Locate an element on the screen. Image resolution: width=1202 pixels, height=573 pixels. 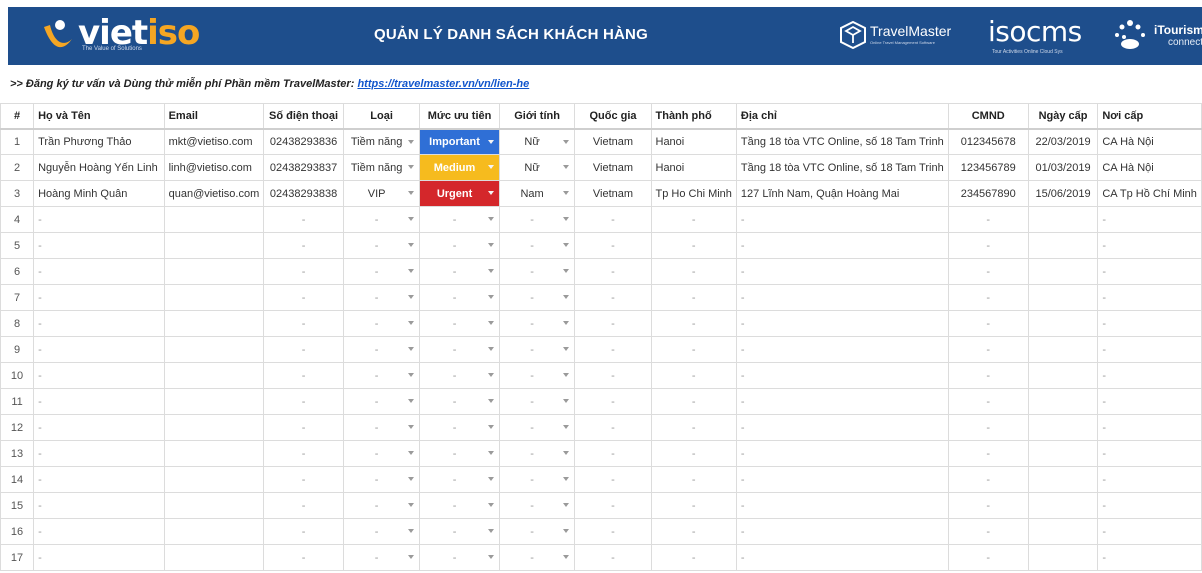
col-header-issued-place: Nơi cấp is located at coordinates (1149, 116).